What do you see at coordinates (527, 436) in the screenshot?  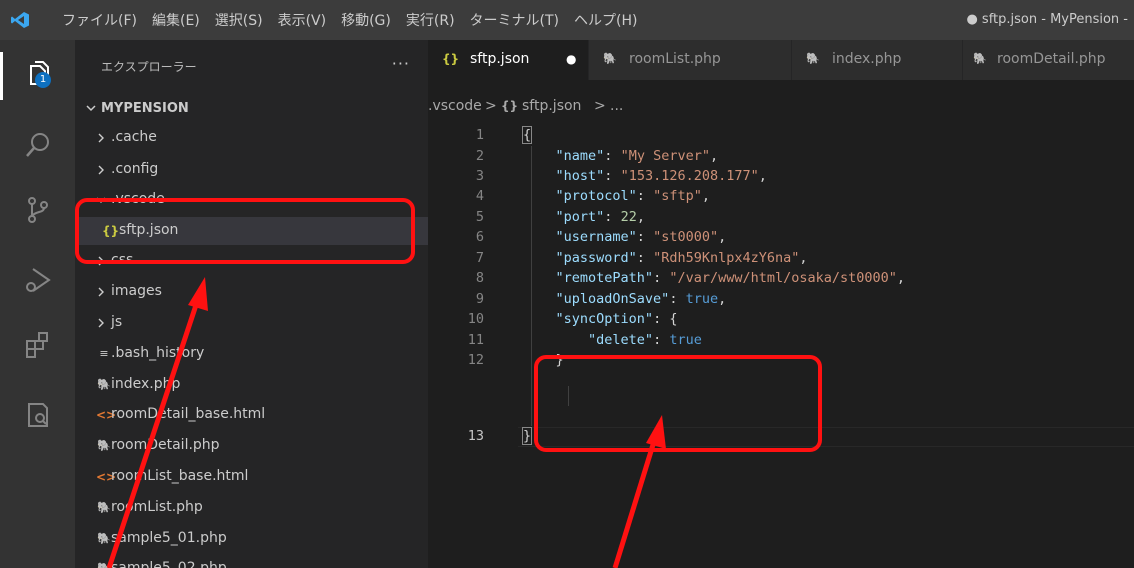 I see `code-line: }` at bounding box center [527, 436].